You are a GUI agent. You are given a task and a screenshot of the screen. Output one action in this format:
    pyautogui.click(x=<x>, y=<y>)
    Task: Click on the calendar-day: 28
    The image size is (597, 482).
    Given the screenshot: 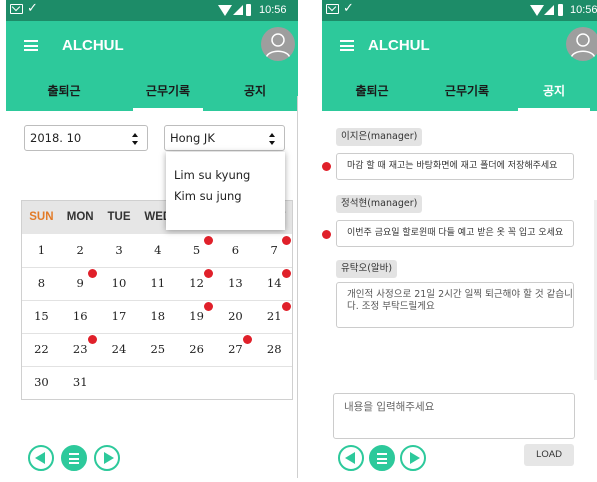 What is the action you would take?
    pyautogui.click(x=274, y=349)
    